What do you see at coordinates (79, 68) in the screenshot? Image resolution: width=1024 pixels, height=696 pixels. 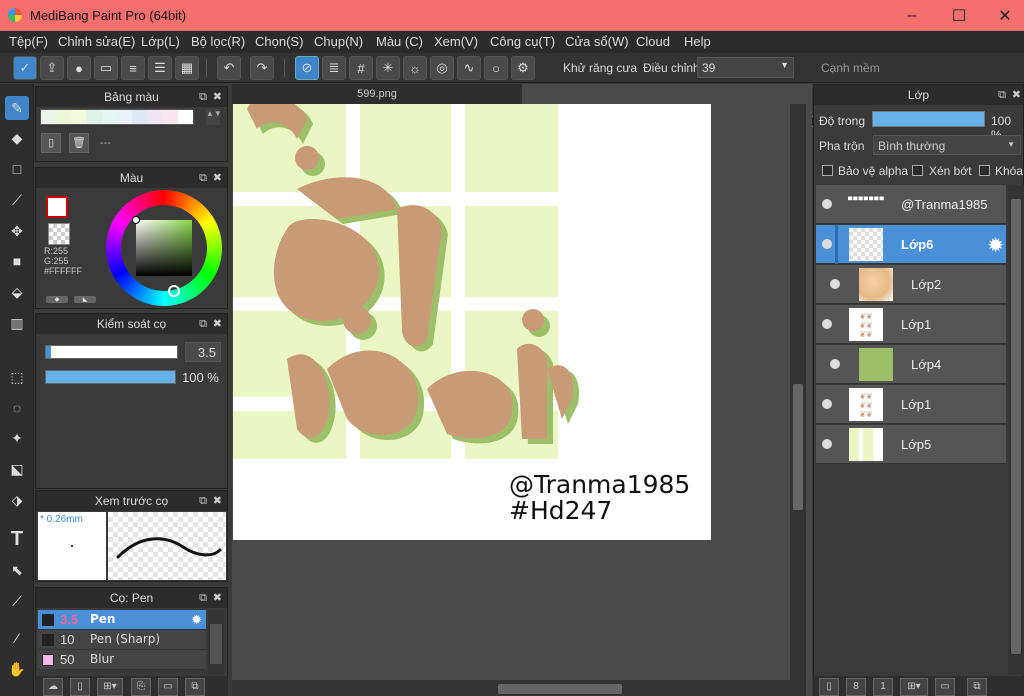 I see `speech-bubble-icon: ●` at bounding box center [79, 68].